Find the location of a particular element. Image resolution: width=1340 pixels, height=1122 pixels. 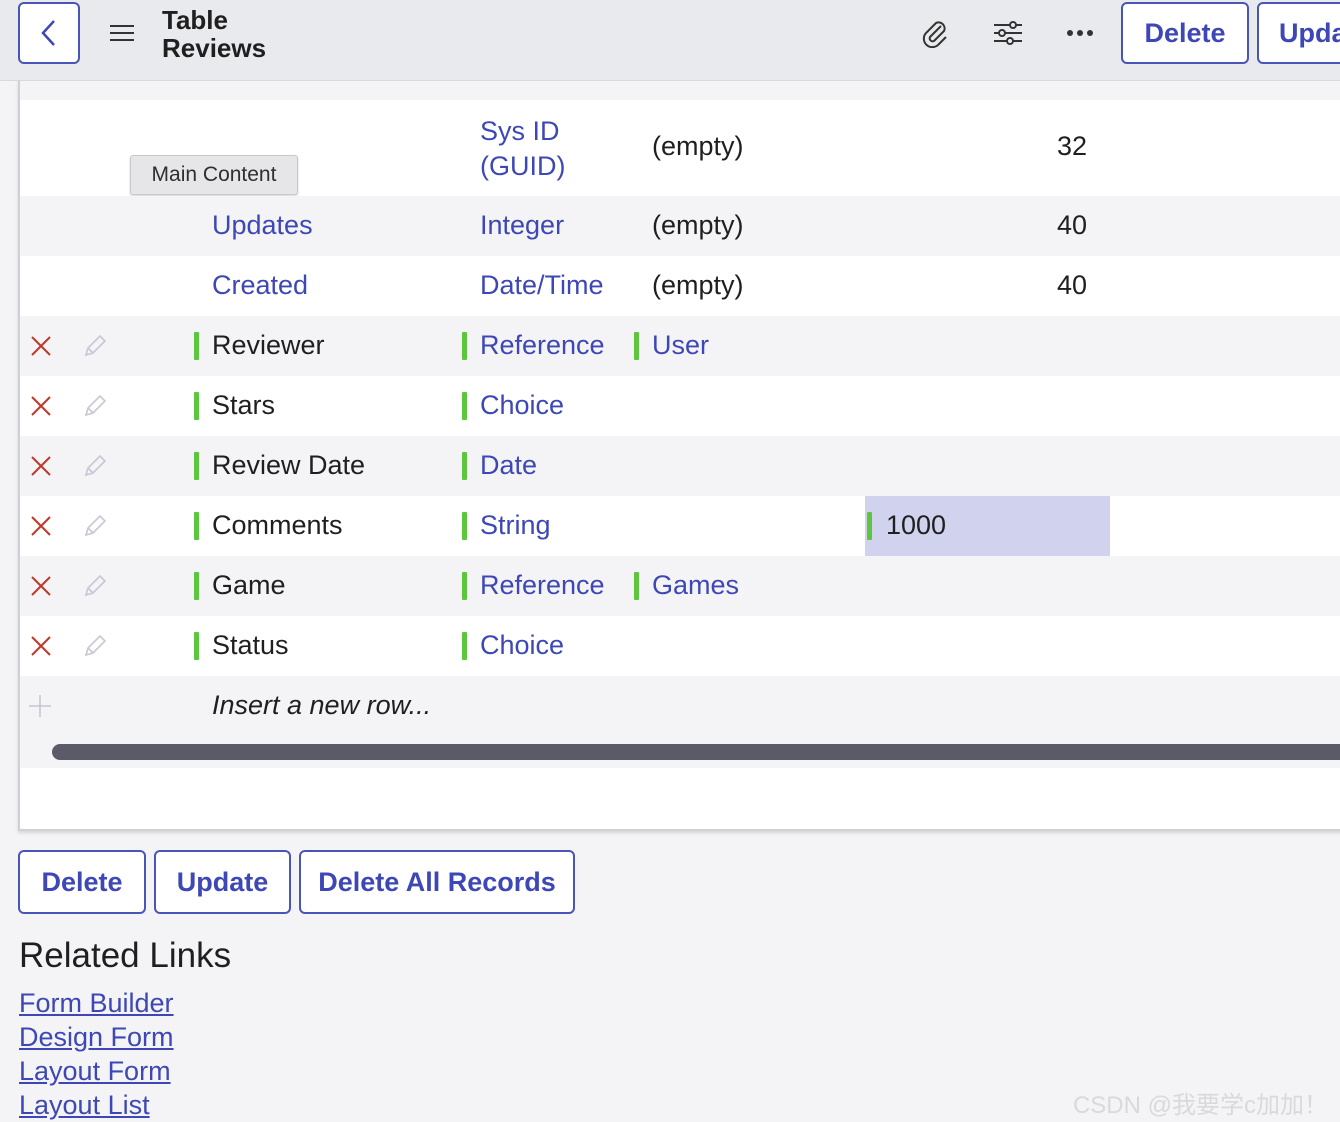

plus-icon is located at coordinates (40, 706).